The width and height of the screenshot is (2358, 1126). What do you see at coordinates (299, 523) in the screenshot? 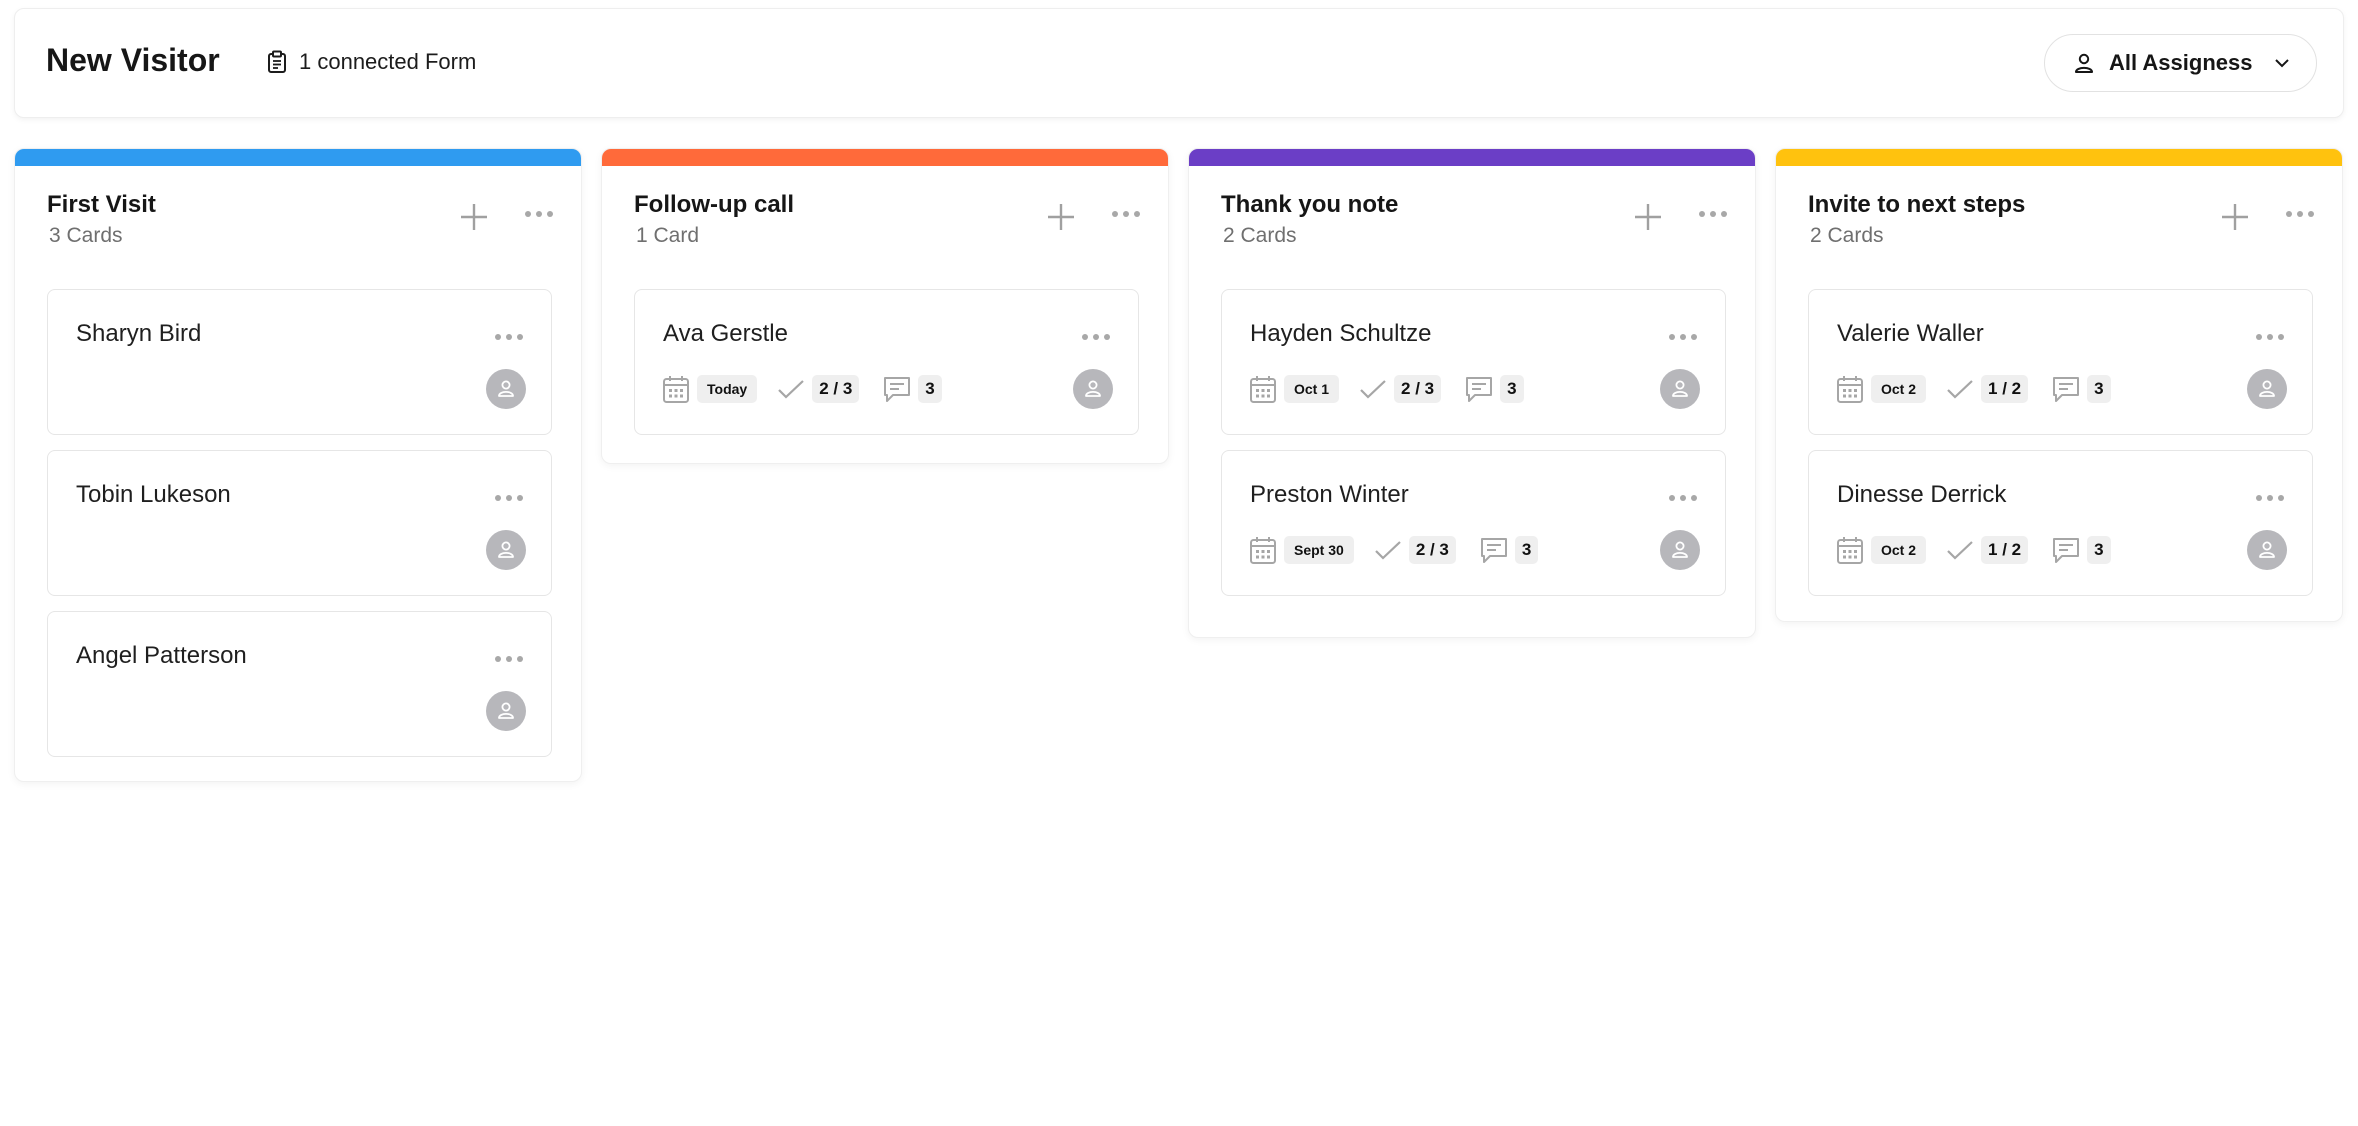
I see `visitor-card: Tobin Lukeson` at bounding box center [299, 523].